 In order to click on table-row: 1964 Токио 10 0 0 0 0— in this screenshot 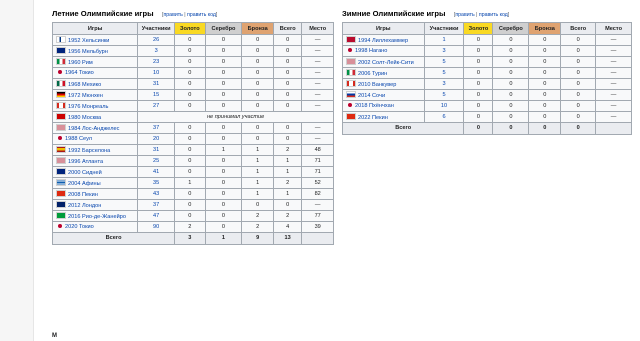, I will do `click(192, 73)`.